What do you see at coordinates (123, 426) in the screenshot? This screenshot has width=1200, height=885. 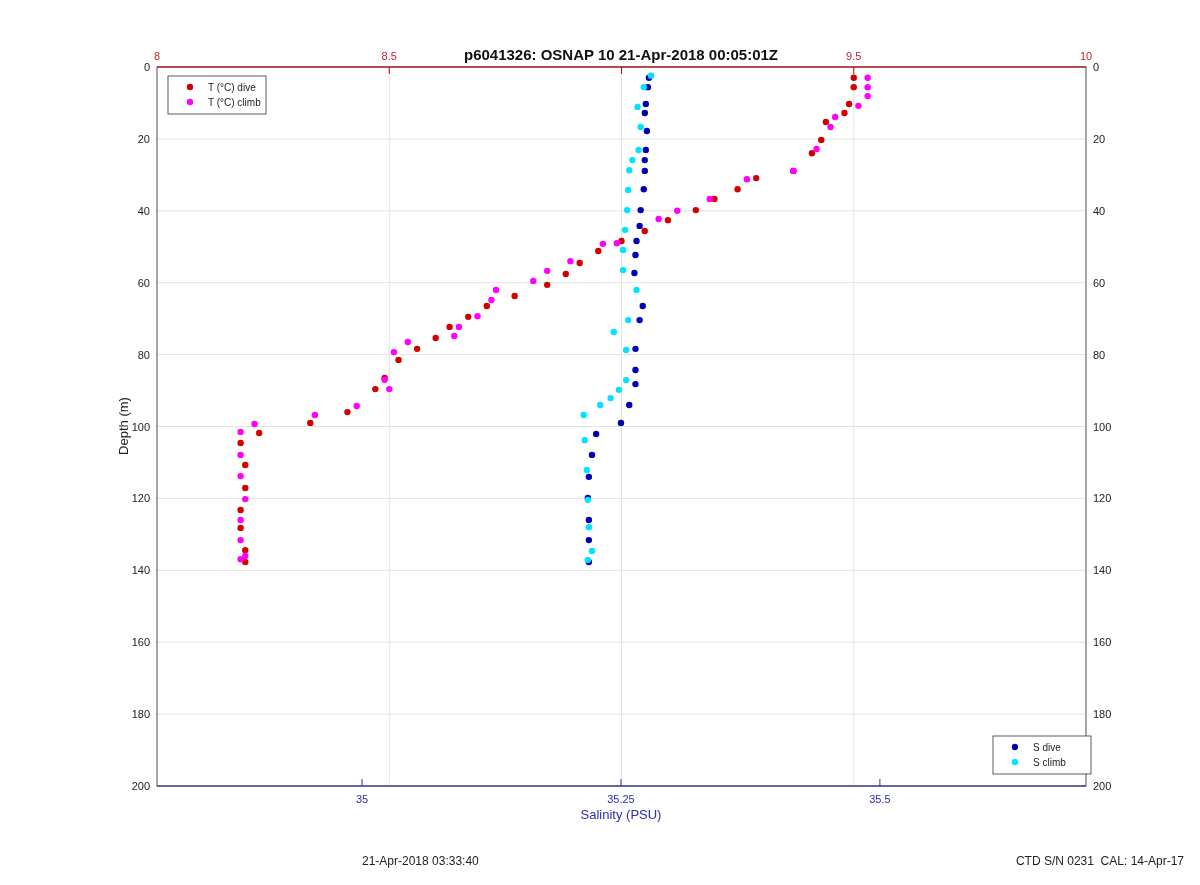 I see `axis-label: Depth (m)` at bounding box center [123, 426].